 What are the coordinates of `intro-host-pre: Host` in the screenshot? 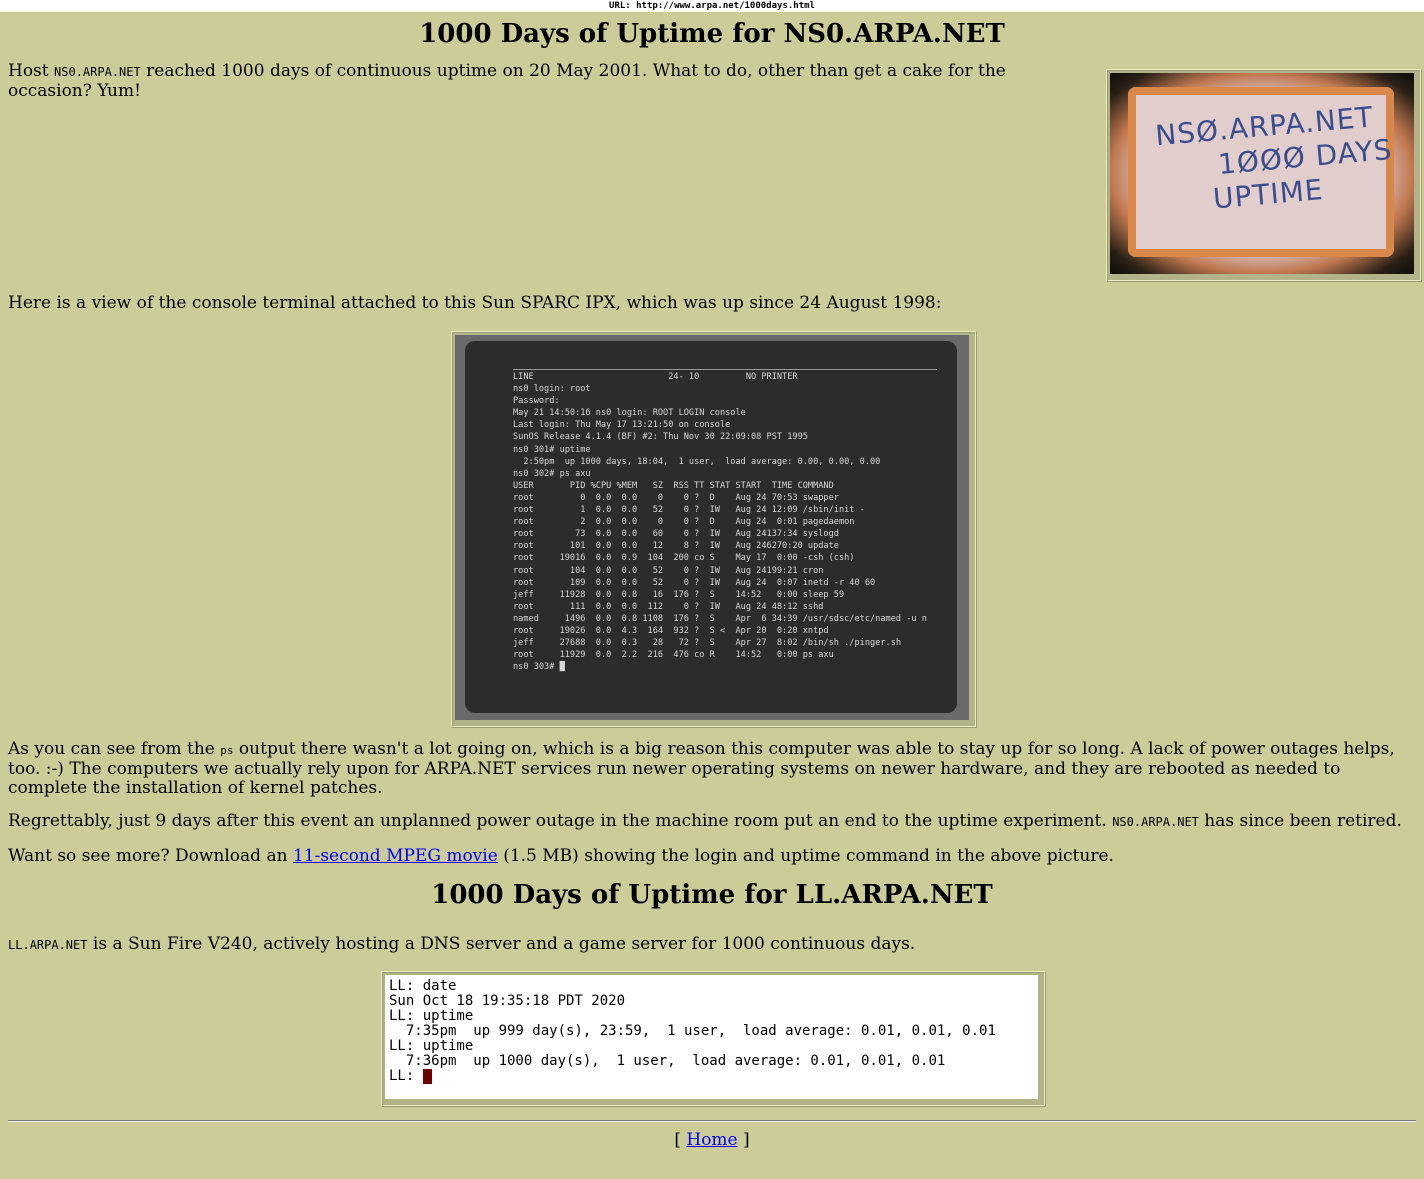 It's located at (31, 71).